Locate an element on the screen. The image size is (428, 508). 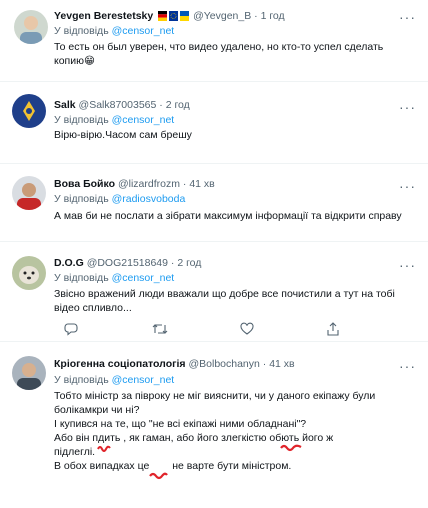
reply-icon is located at coordinates (72, 330).